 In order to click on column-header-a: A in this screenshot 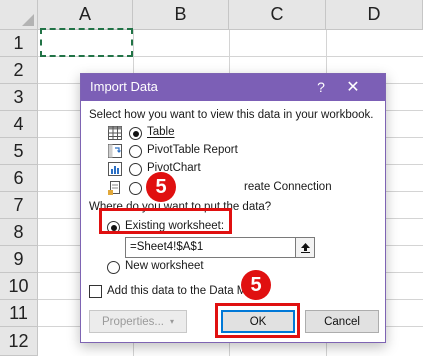, I will do `click(85, 15)`.